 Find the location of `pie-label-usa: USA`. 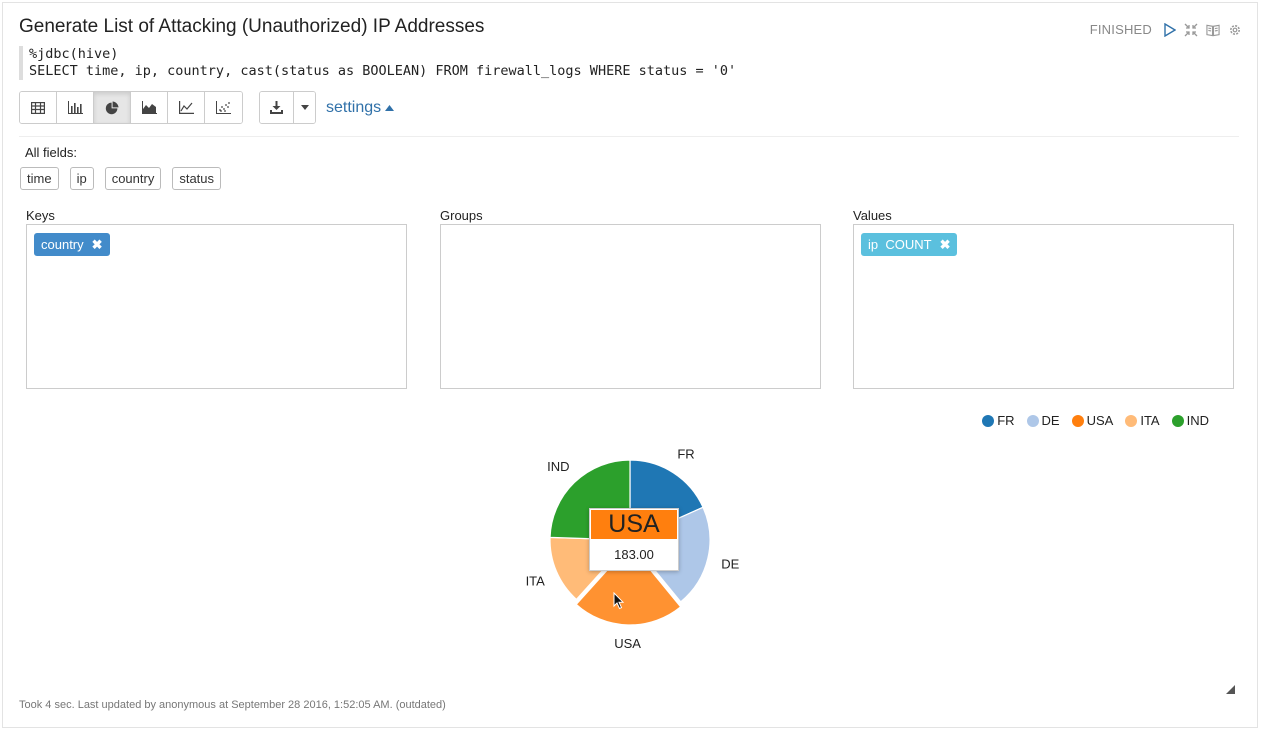

pie-label-usa: USA is located at coordinates (627, 643).